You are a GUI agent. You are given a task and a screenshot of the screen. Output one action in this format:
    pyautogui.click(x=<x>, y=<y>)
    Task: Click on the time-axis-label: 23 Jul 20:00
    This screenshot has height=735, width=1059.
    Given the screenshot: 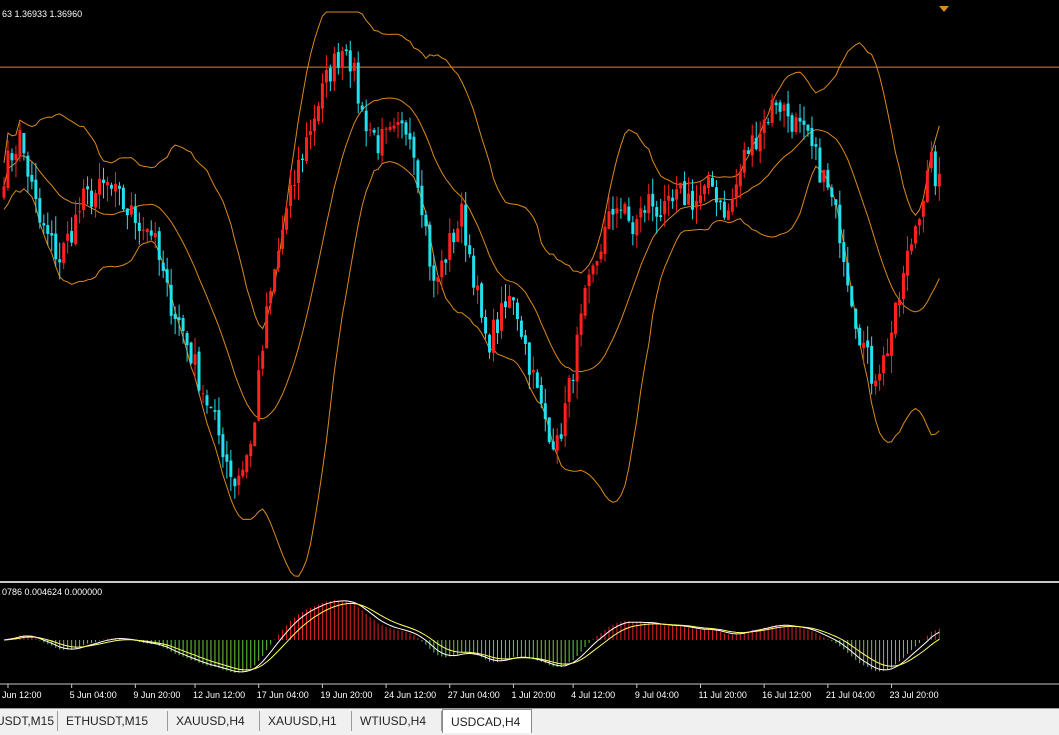 What is the action you would take?
    pyautogui.click(x=914, y=695)
    